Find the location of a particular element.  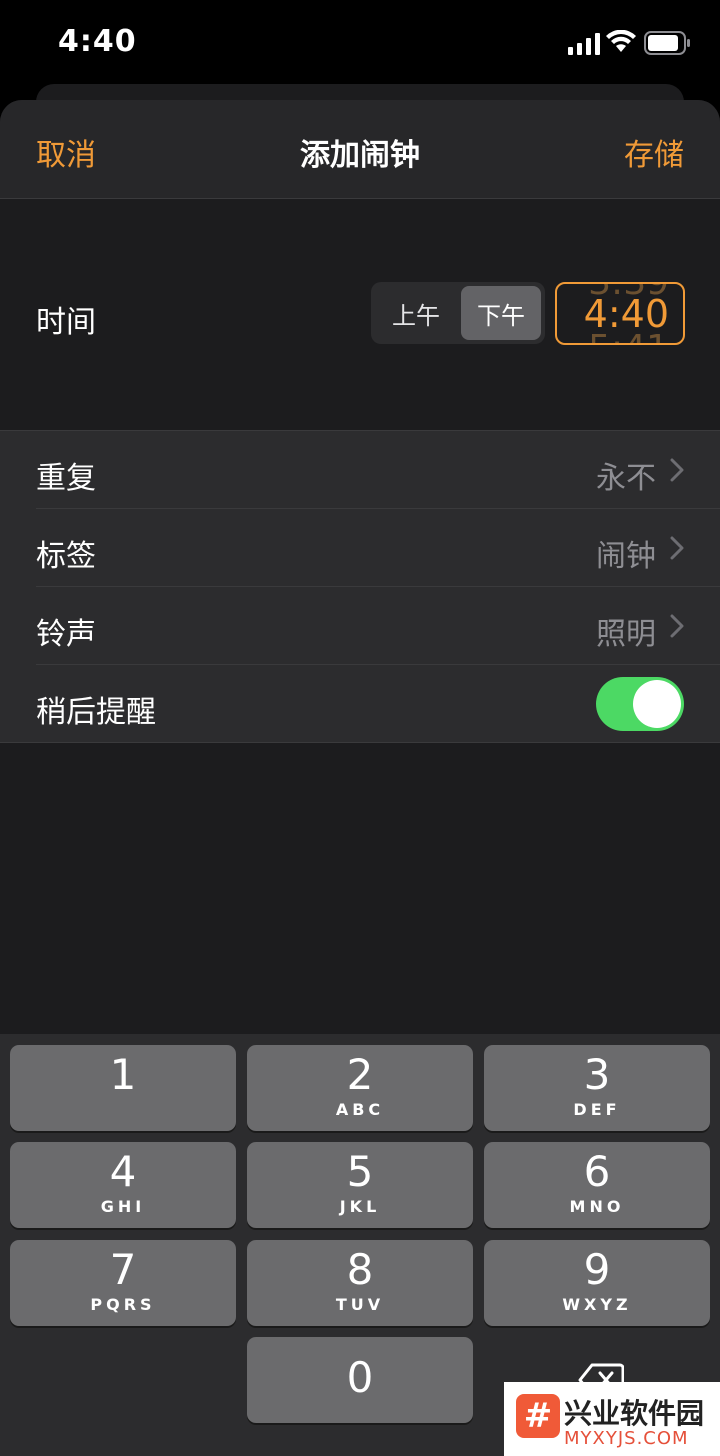

key-7: 7 PQRS is located at coordinates (123, 1283).